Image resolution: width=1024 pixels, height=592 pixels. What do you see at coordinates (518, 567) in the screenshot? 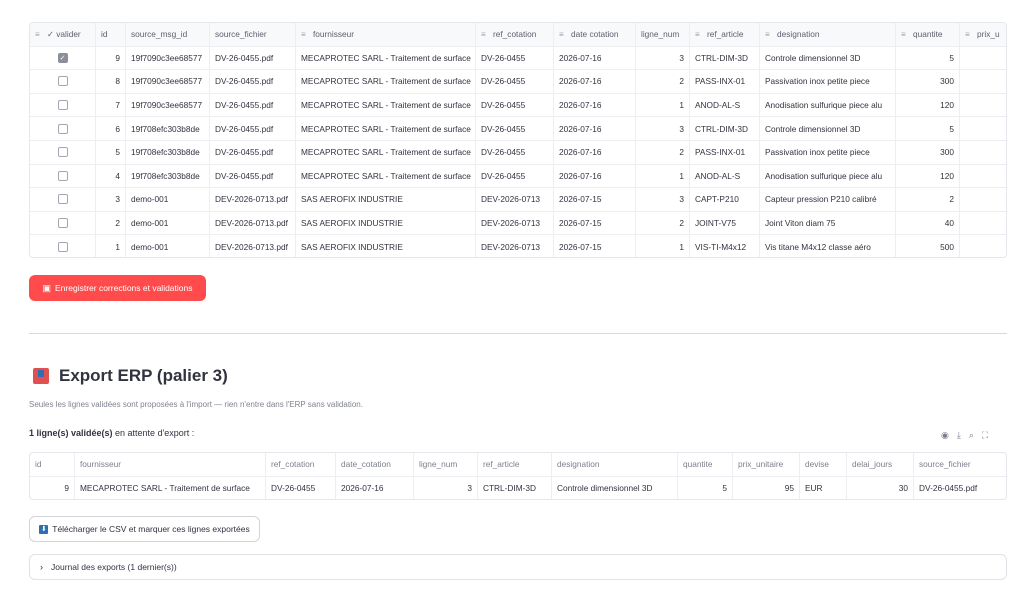
I see `export-journal-expander: › Journal des exports (1 dernier(s))` at bounding box center [518, 567].